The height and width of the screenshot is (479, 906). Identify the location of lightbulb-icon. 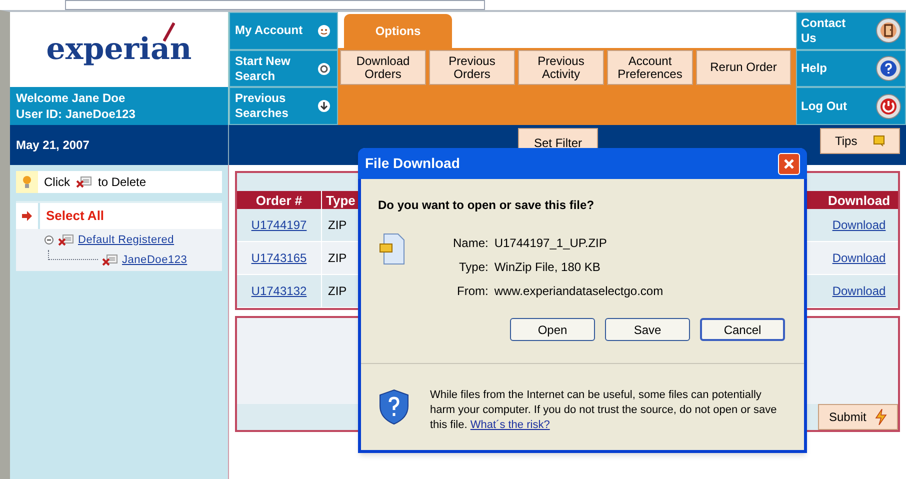
(27, 182).